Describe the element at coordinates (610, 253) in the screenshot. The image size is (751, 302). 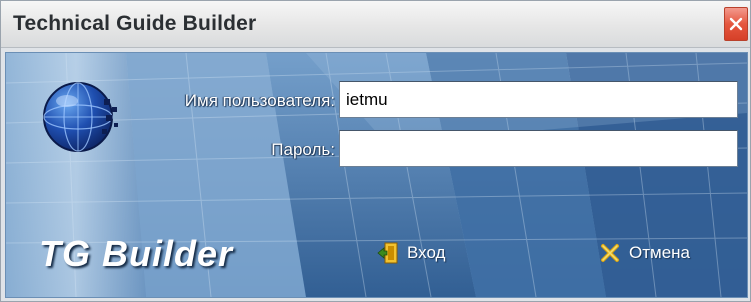
I see `cancel-x-icon` at that location.